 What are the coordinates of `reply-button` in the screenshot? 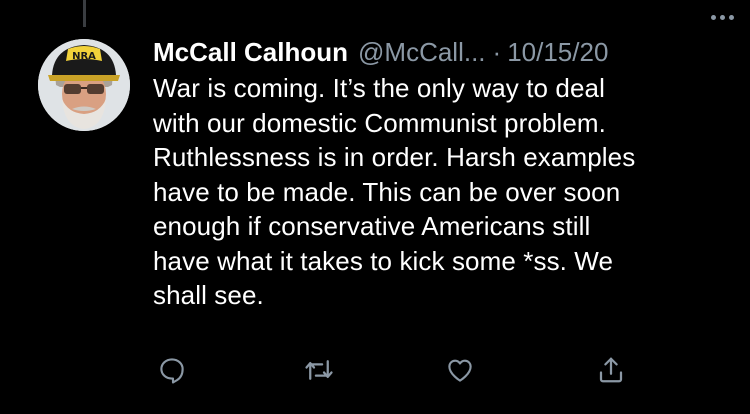 It's located at (172, 370).